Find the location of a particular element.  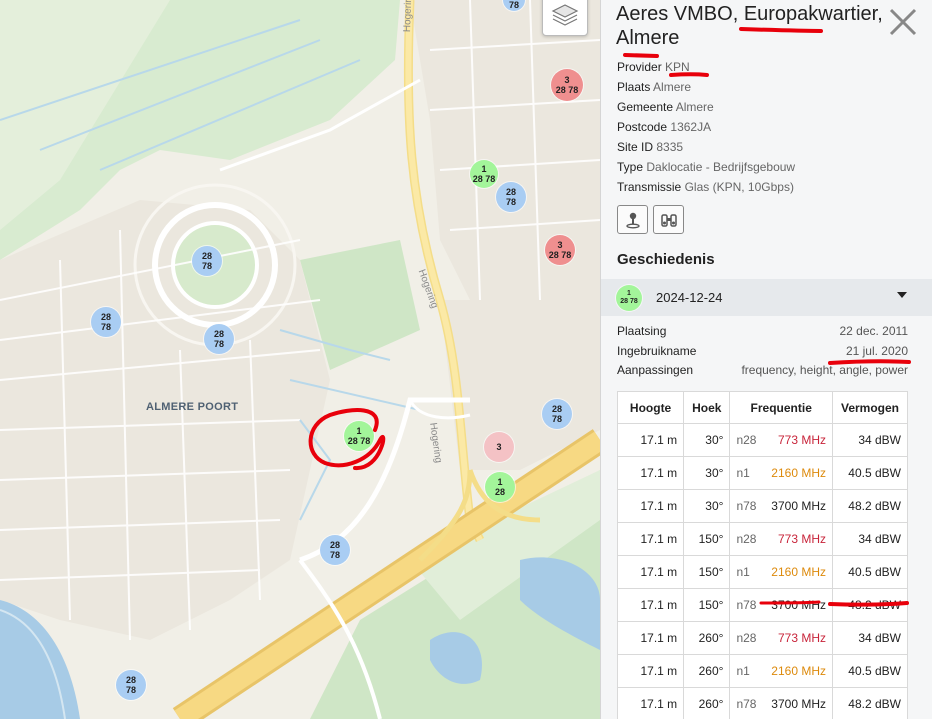

binoculars-button is located at coordinates (668, 219).